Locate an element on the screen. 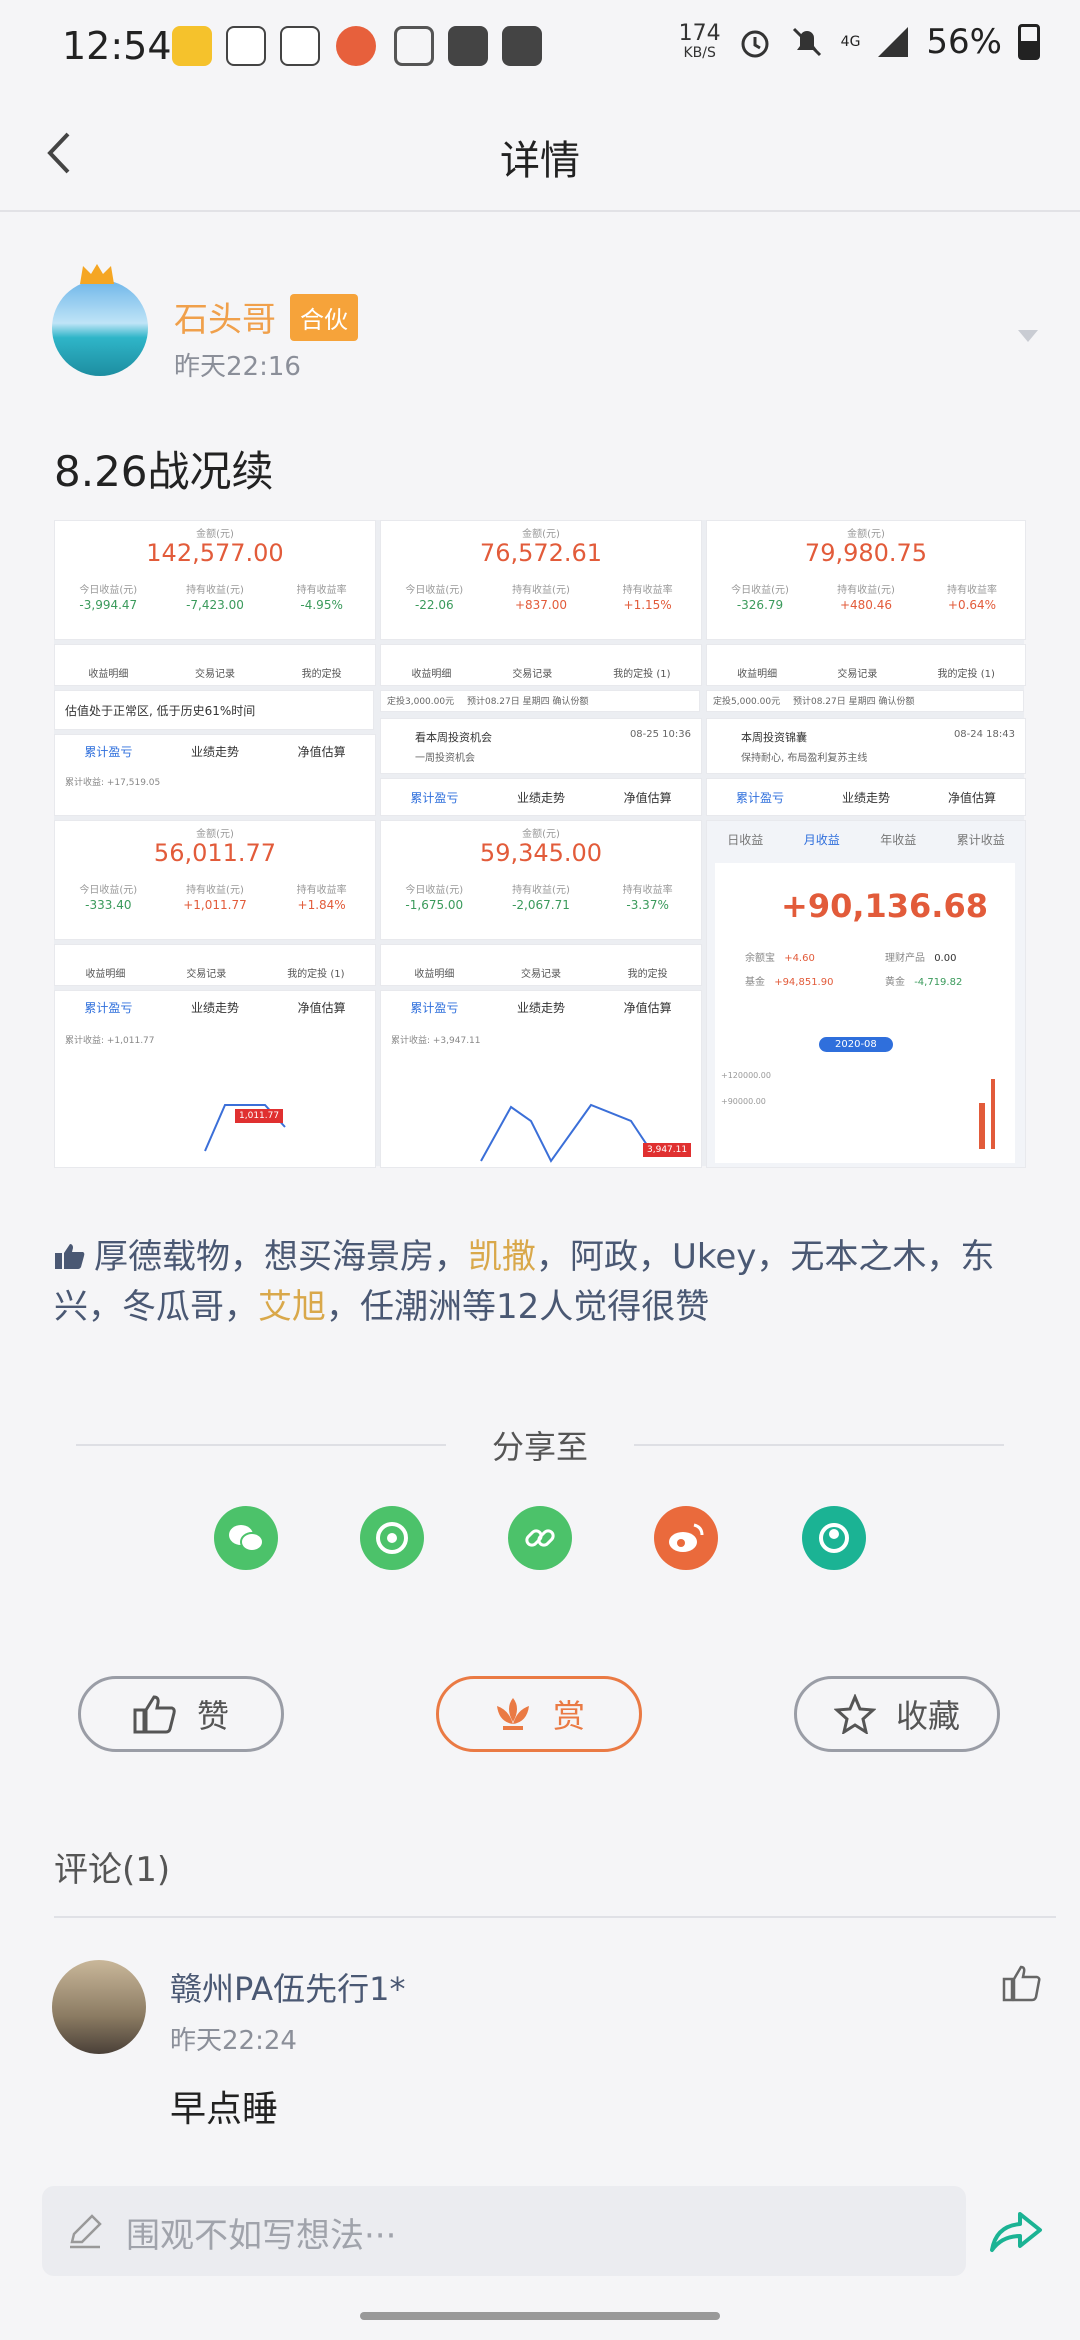  cumulative-text: 累计收益: +17,519.05 is located at coordinates (113, 783).